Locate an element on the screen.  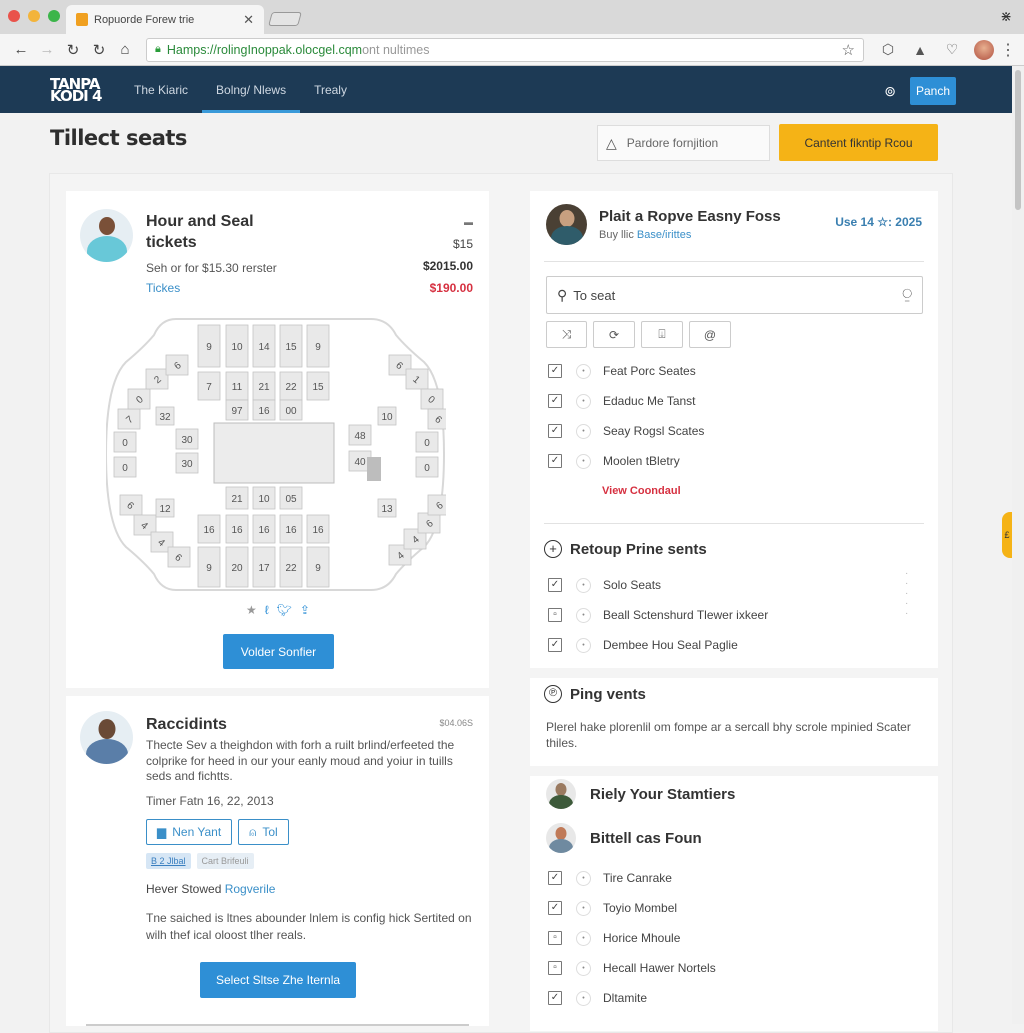
shuffle-icon: ⤨ is located at coordinates (566, 334).